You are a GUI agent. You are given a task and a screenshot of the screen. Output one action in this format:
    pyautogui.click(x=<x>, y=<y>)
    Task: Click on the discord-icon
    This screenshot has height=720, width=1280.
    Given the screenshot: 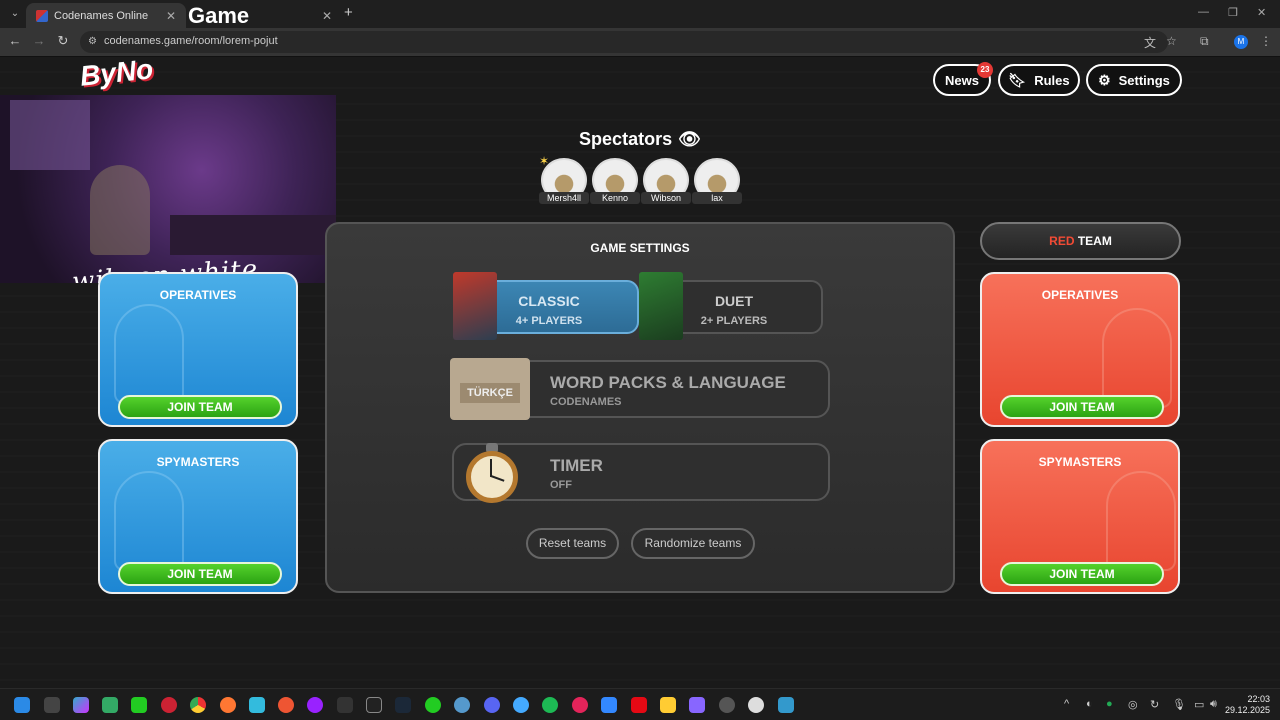 What is the action you would take?
    pyautogui.click(x=492, y=705)
    